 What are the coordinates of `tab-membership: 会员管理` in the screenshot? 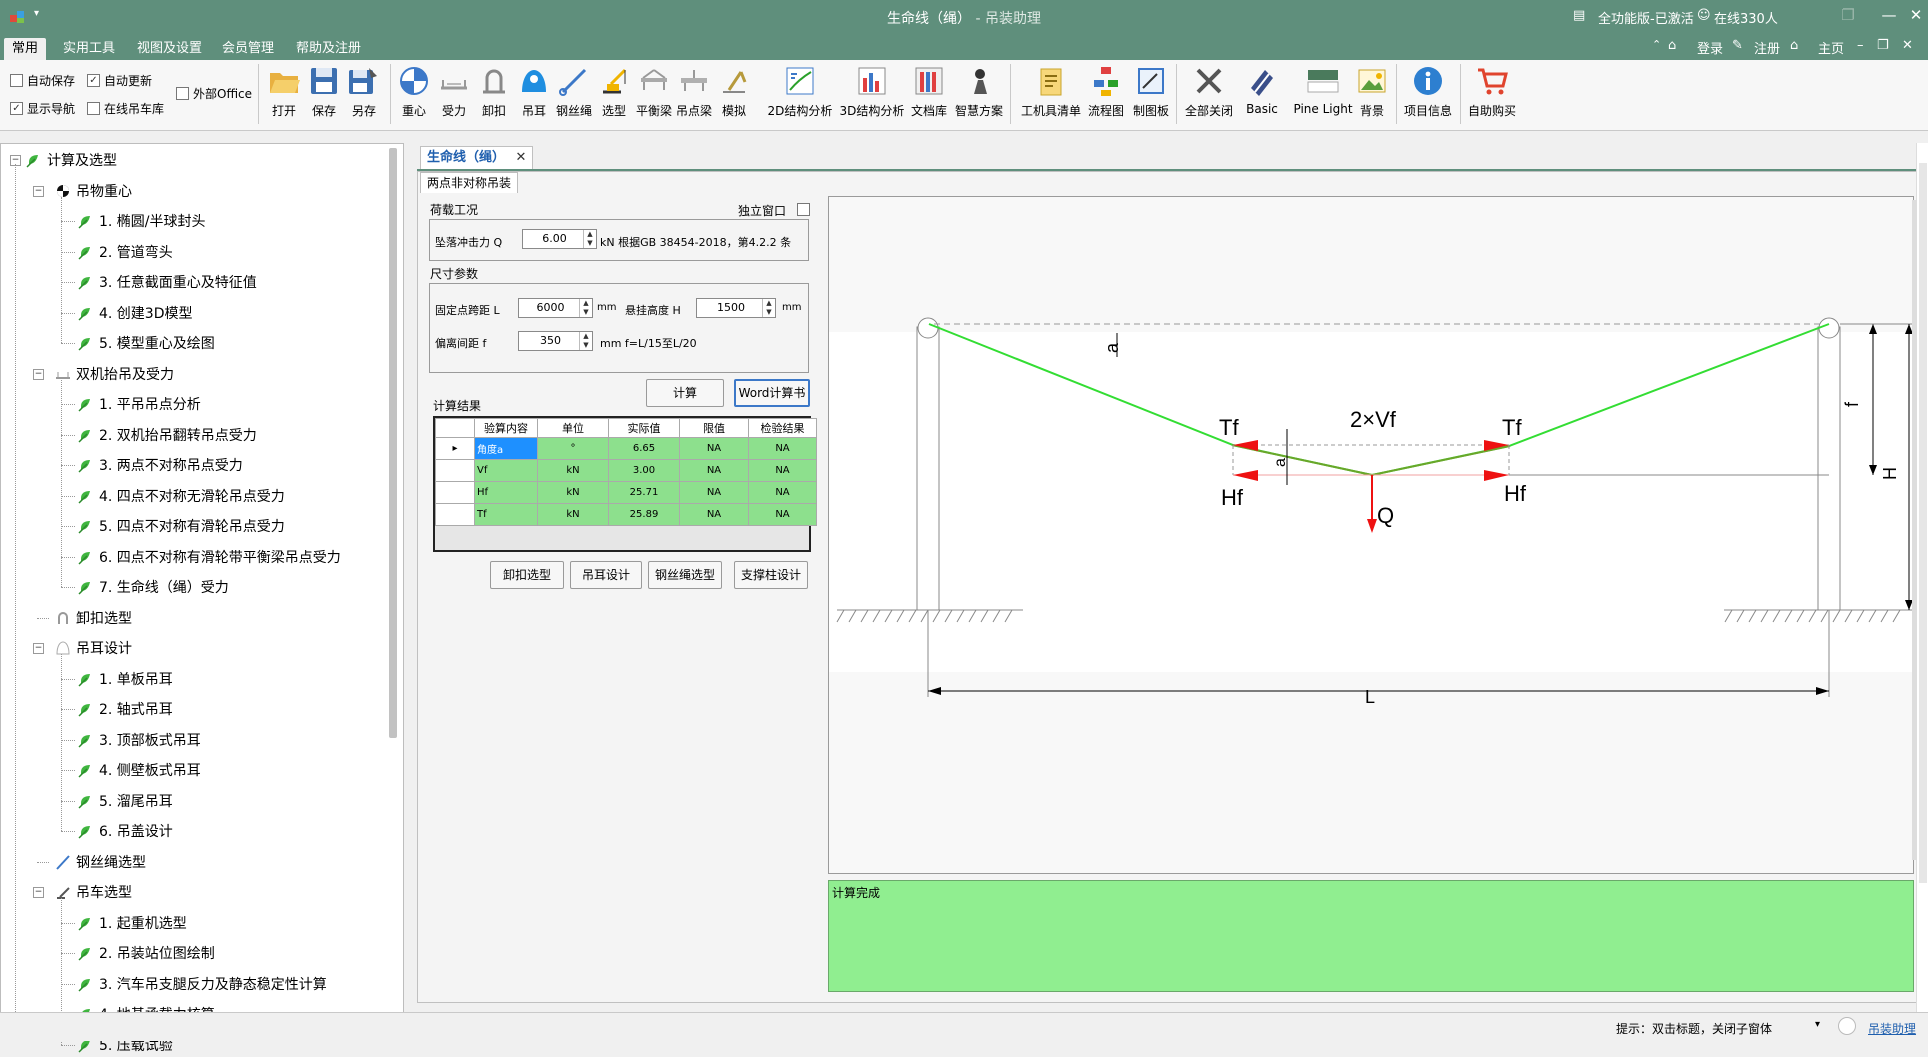 It's located at (248, 49).